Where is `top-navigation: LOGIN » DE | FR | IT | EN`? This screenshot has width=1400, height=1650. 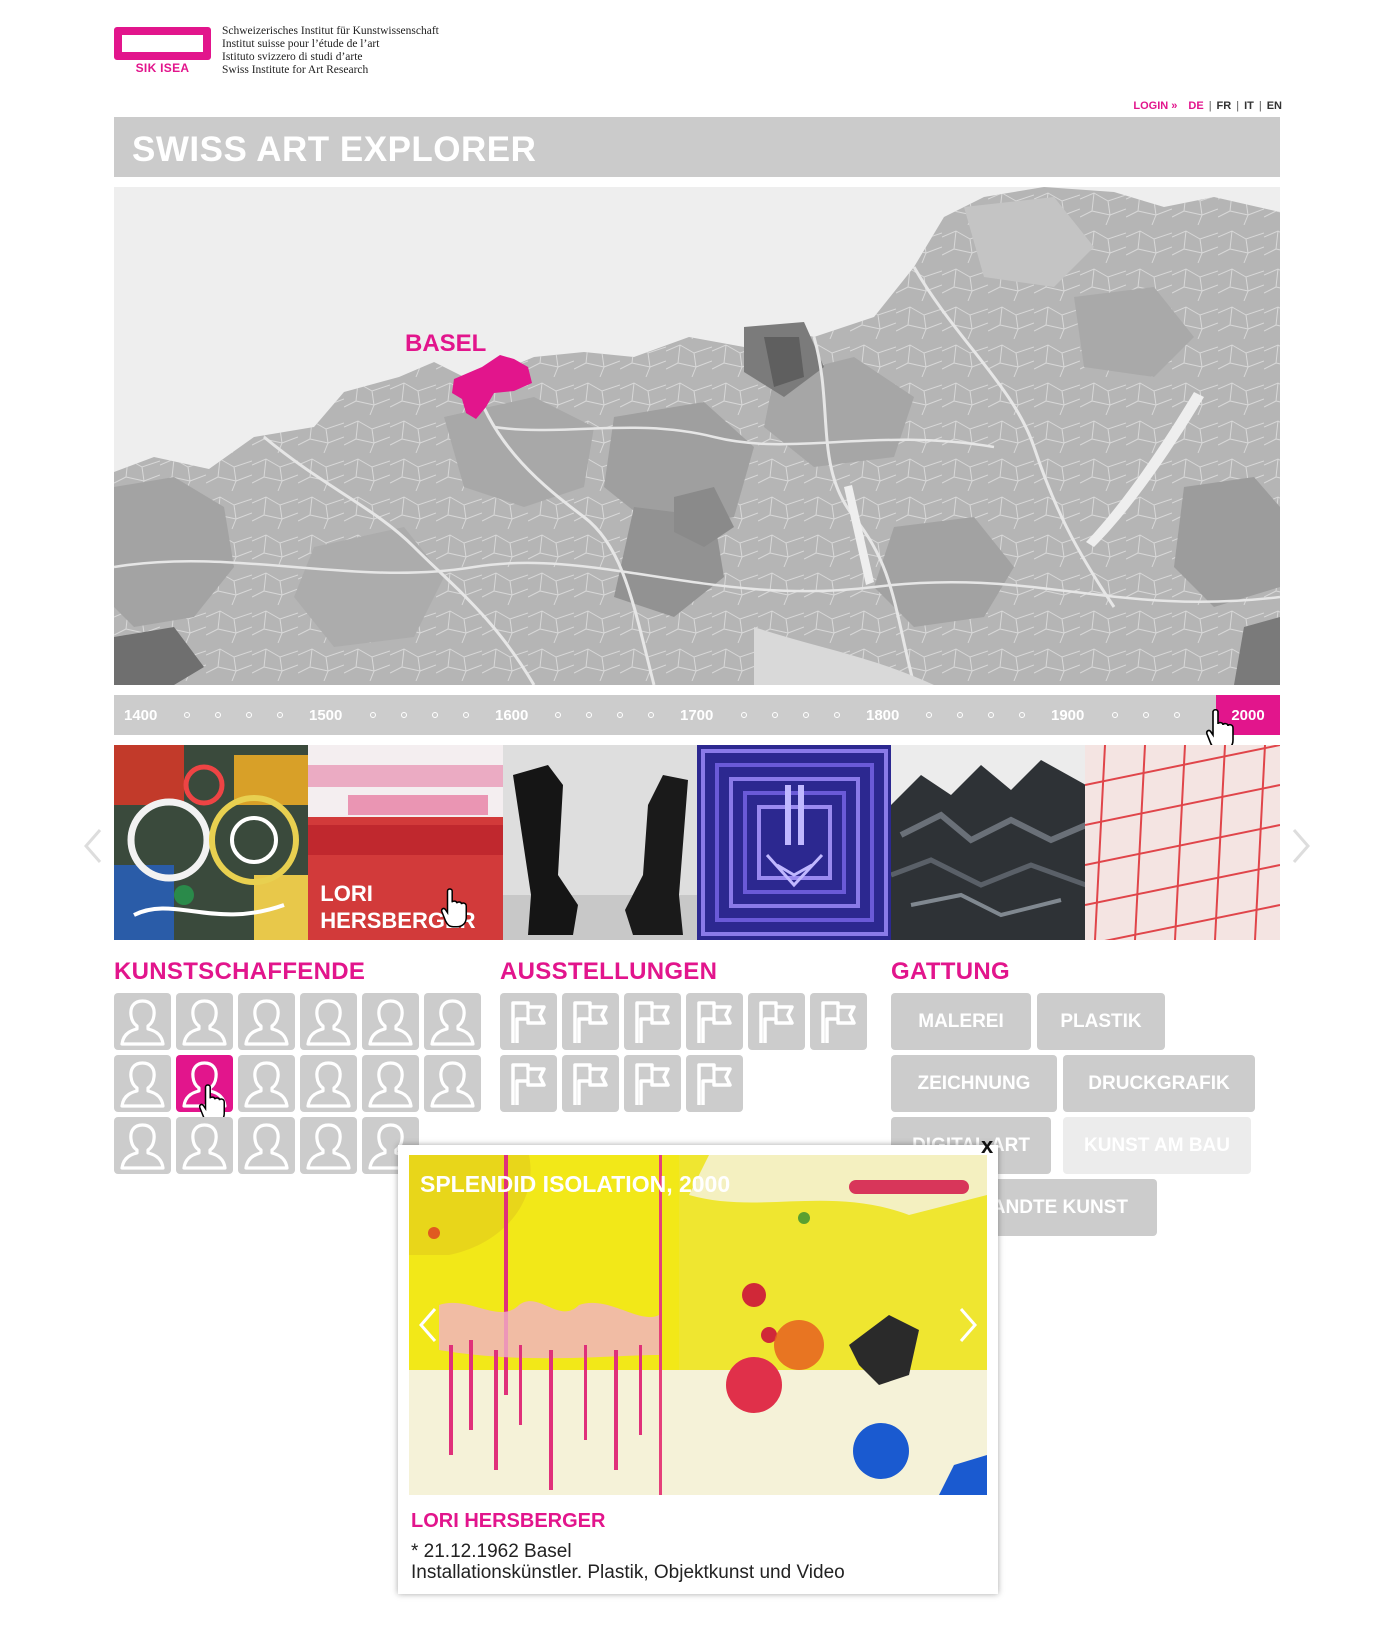
top-navigation: LOGIN » DE | FR | IT | EN is located at coordinates (1207, 106).